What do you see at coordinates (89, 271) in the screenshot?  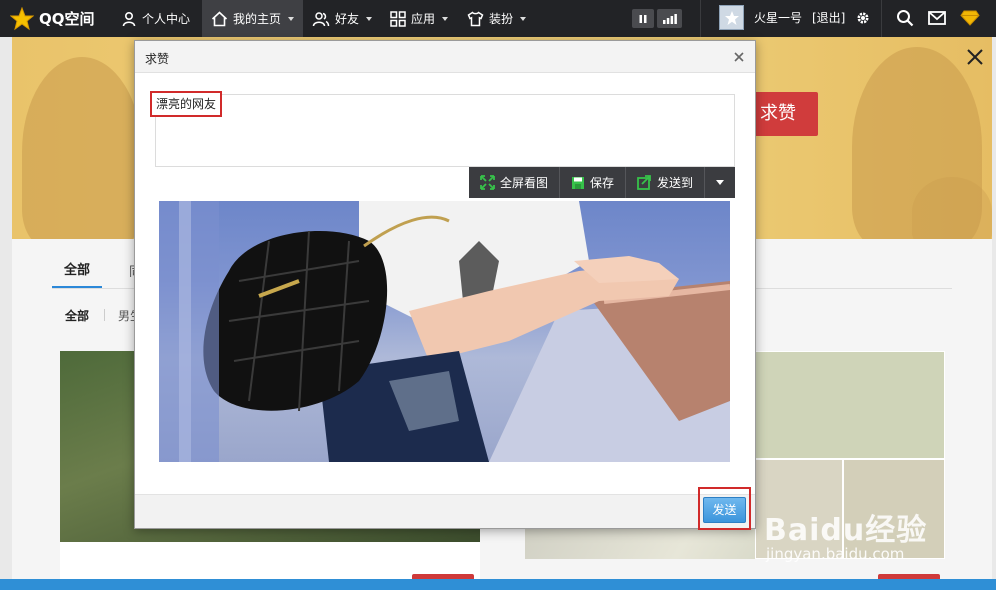 I see `tab-all: 全部` at bounding box center [89, 271].